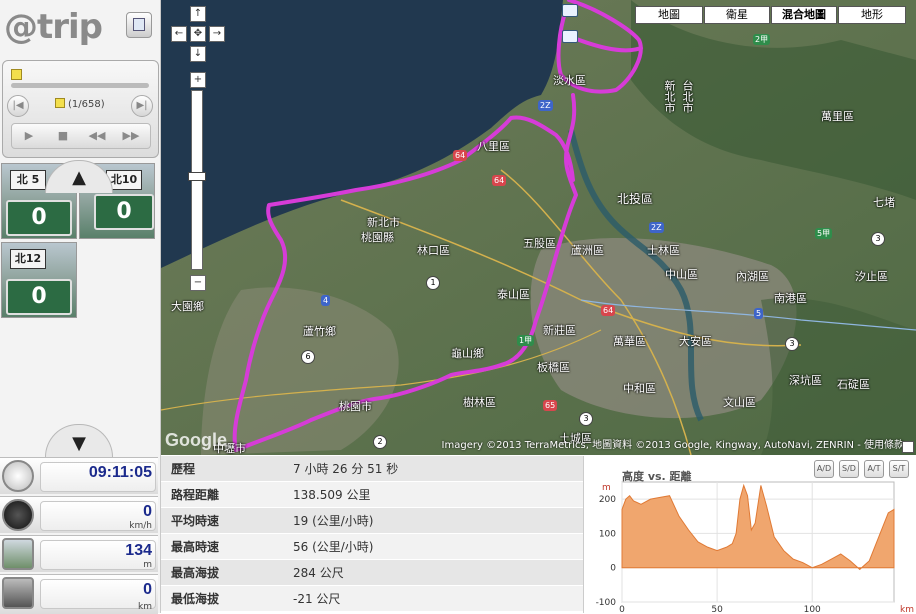 The height and width of the screenshot is (614, 916). What do you see at coordinates (622, 609) in the screenshot?
I see `x-tick-label: 0` at bounding box center [622, 609].